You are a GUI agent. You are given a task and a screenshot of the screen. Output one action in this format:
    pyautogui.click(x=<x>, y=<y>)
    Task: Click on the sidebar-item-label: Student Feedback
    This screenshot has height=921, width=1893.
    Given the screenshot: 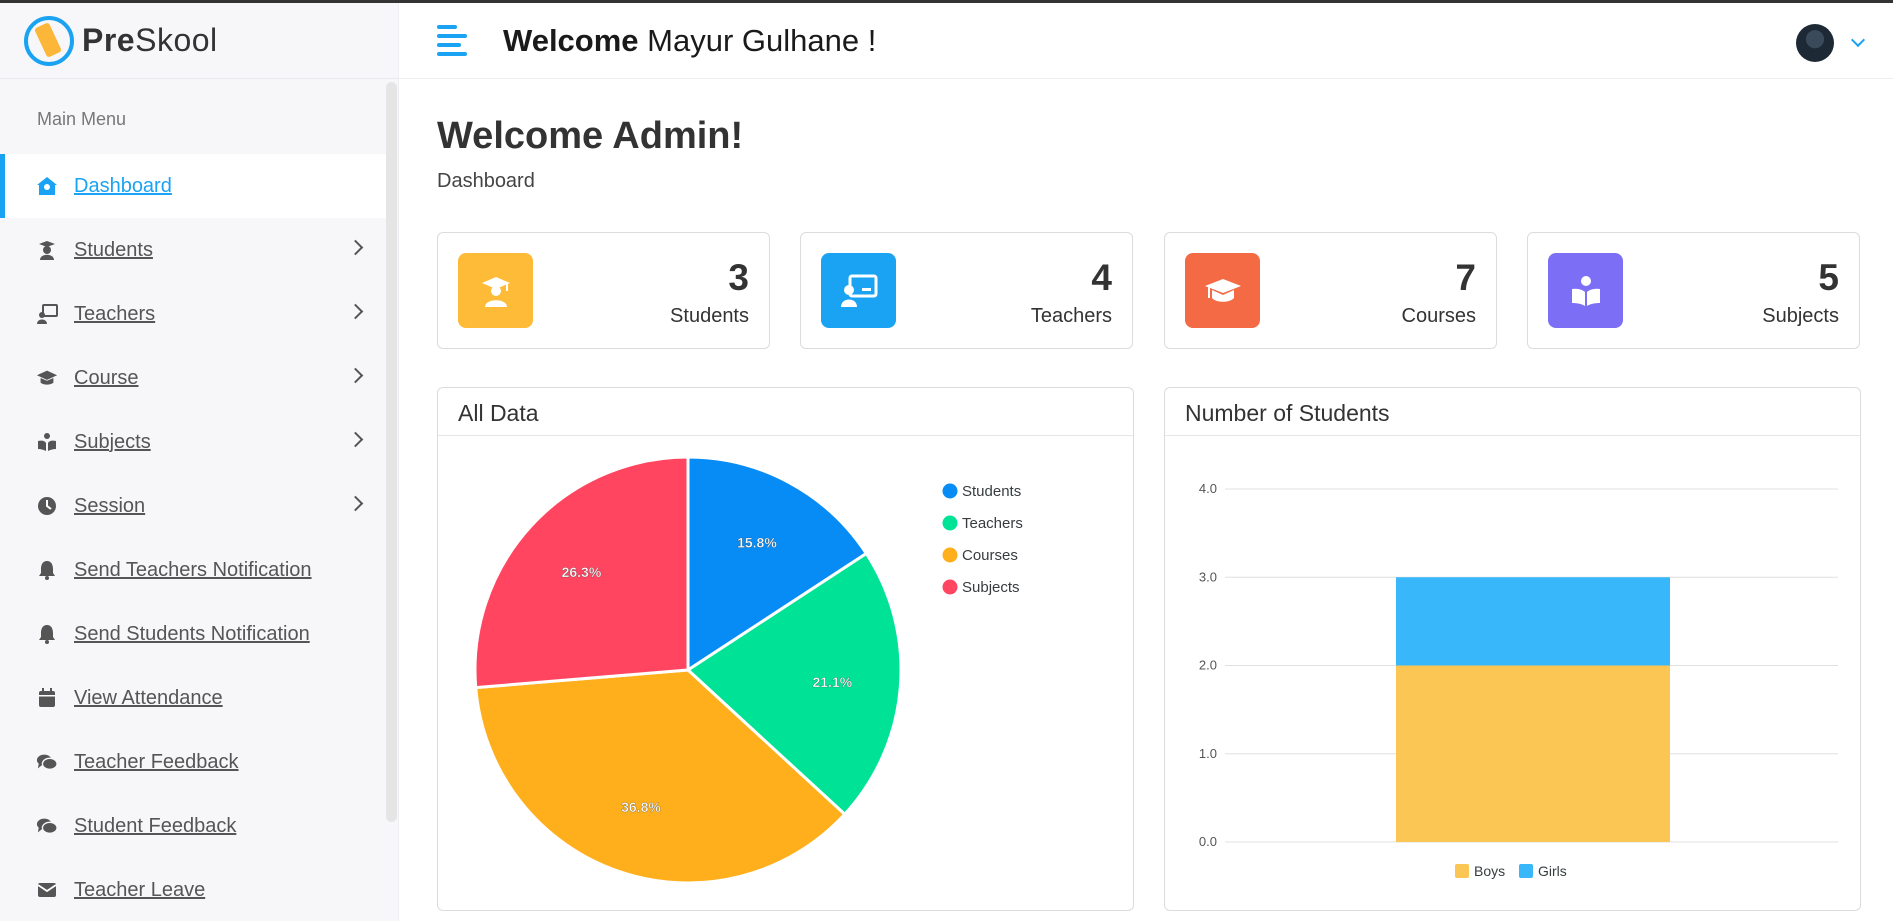 What is the action you would take?
    pyautogui.click(x=155, y=825)
    